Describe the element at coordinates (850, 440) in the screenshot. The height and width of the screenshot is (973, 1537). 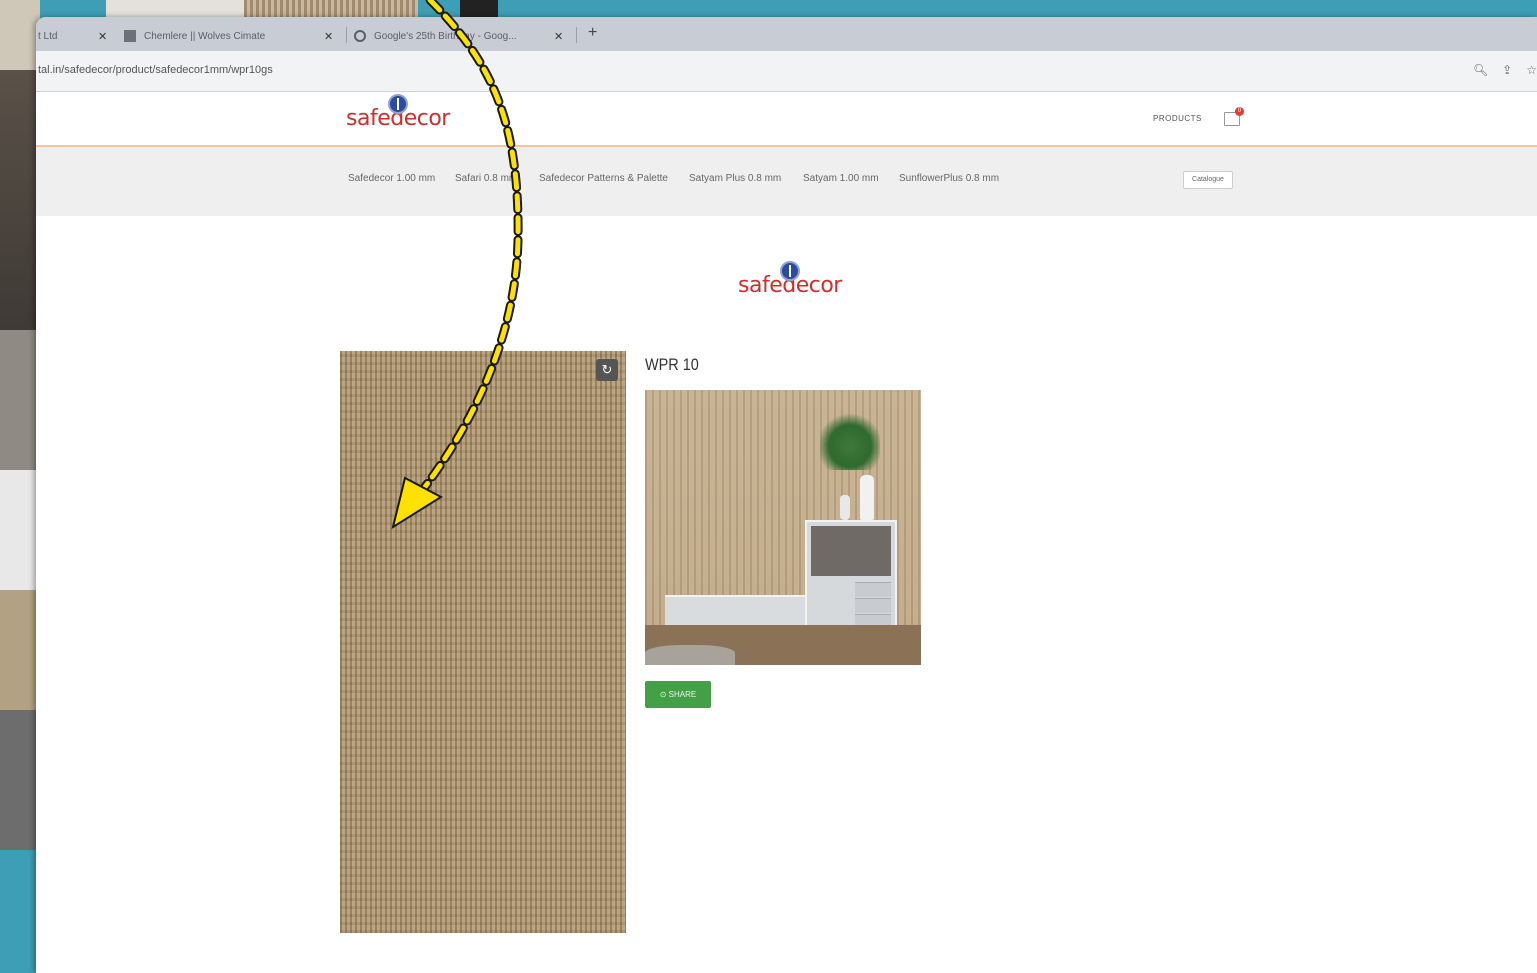
I see `plant-decor` at that location.